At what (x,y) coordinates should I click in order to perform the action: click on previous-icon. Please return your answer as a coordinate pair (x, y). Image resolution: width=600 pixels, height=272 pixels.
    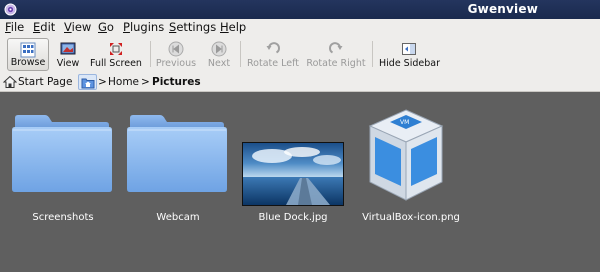
    Looking at the image, I should click on (176, 49).